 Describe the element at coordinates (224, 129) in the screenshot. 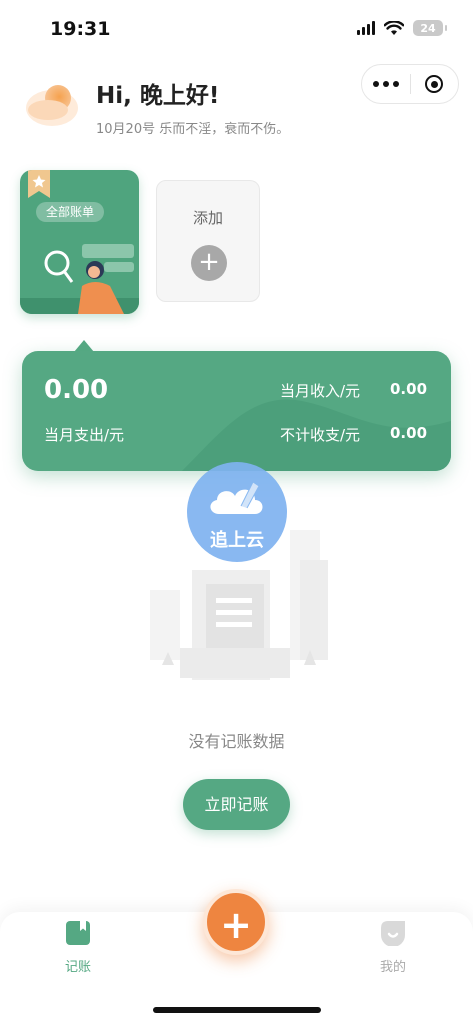

I see `quote-text: 乐而不淫，衰而不伤。` at that location.